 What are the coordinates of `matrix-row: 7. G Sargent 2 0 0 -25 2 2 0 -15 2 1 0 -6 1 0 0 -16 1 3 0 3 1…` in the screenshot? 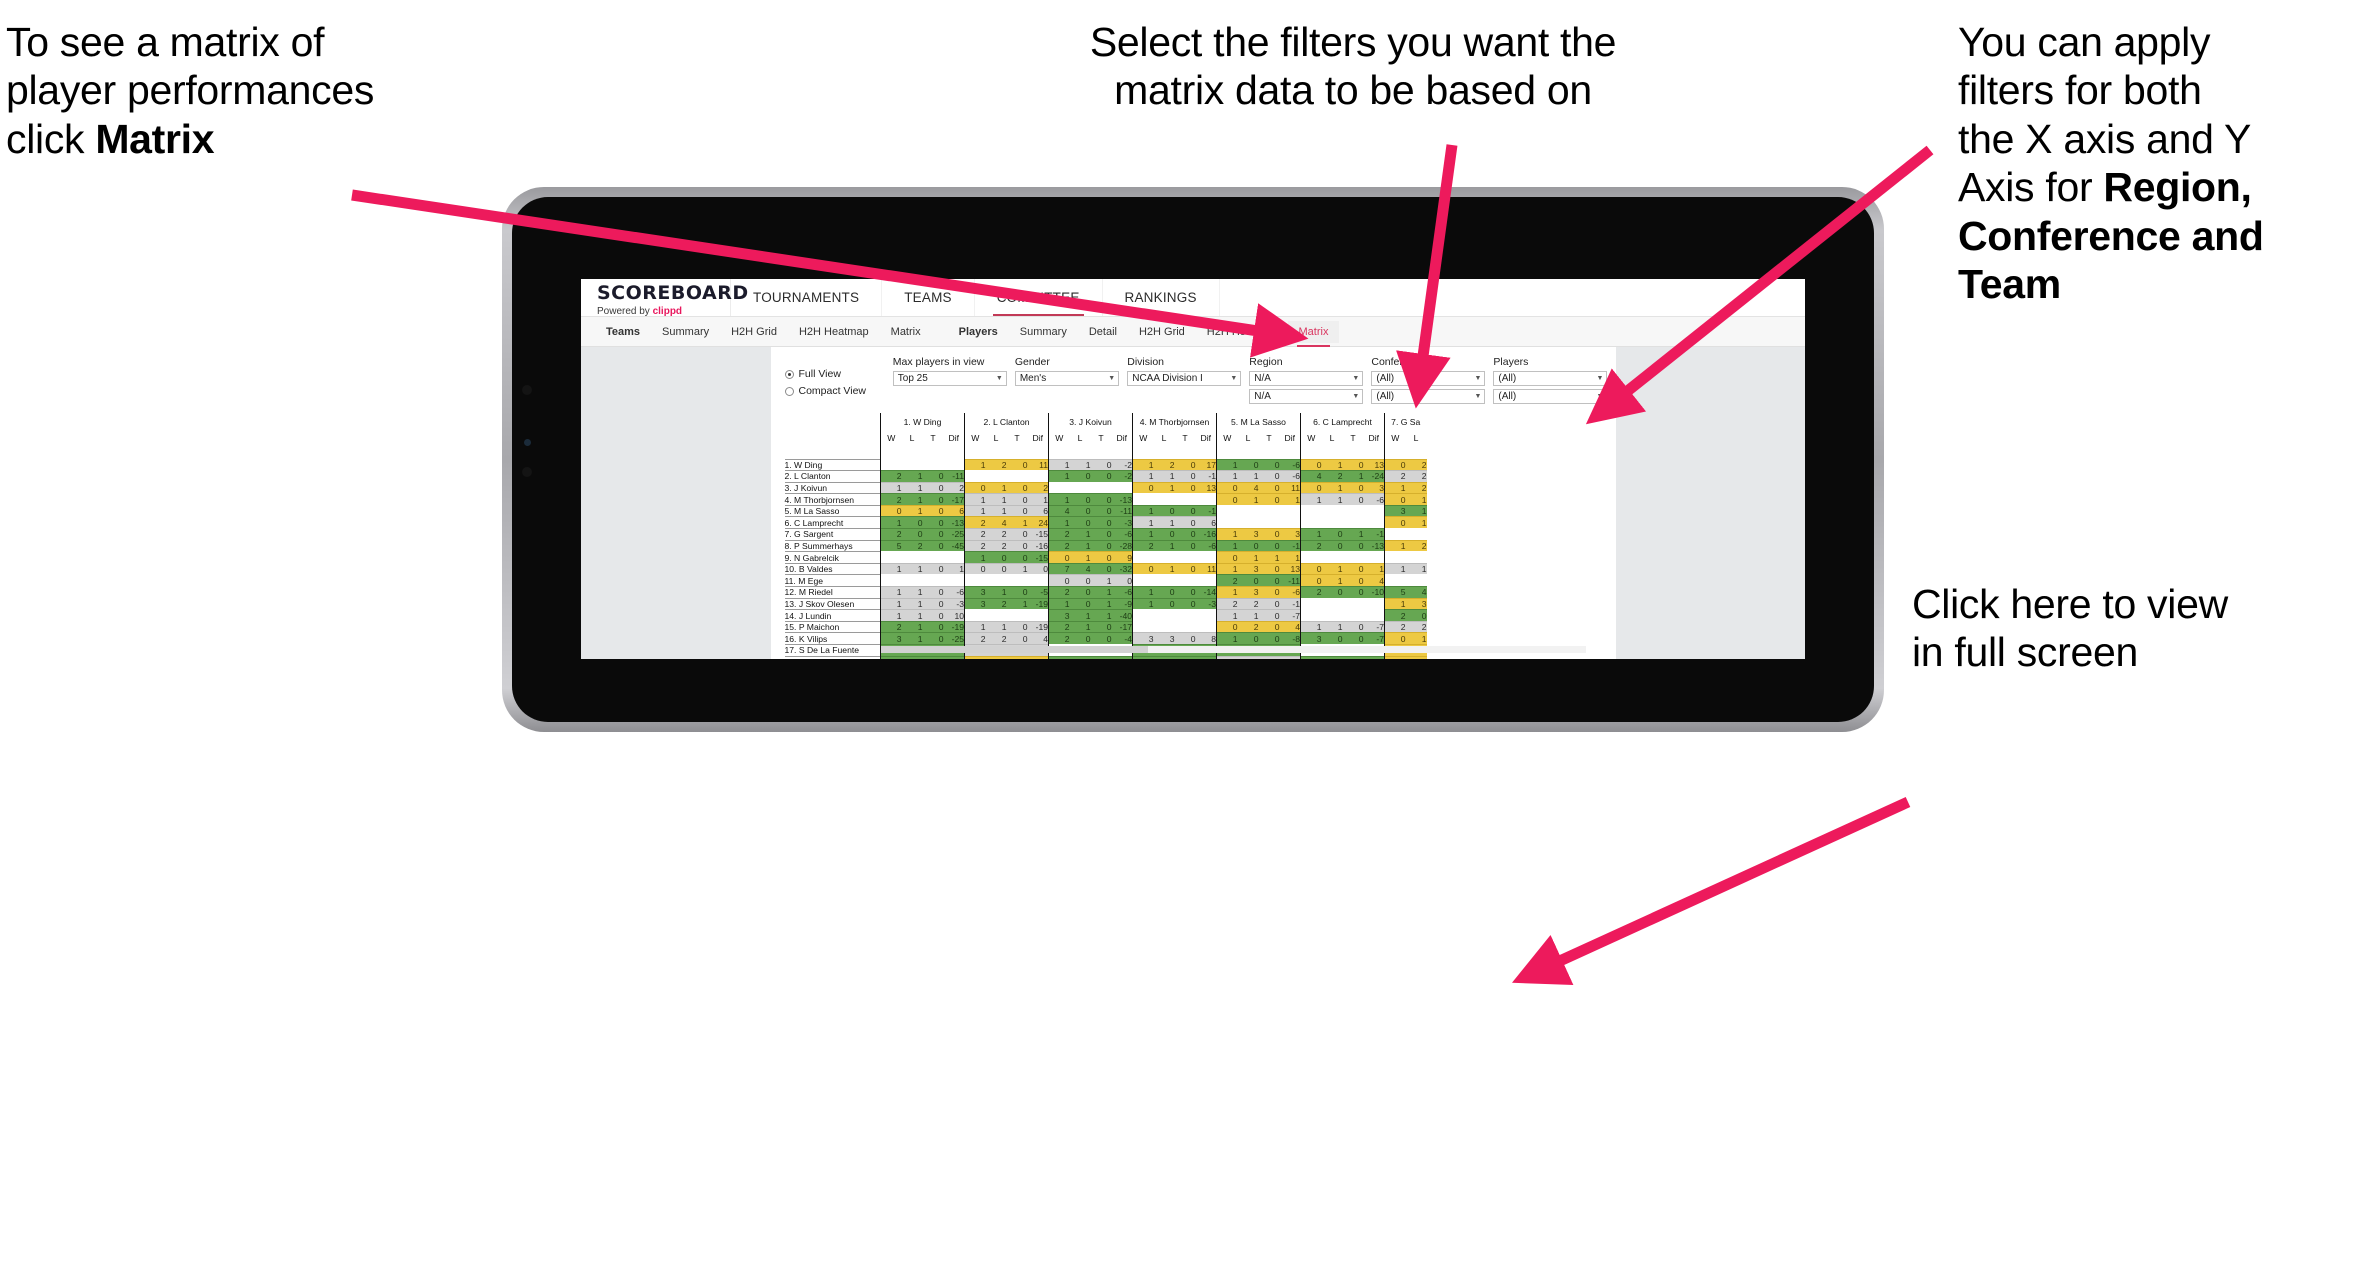 It's located at (1105, 534).